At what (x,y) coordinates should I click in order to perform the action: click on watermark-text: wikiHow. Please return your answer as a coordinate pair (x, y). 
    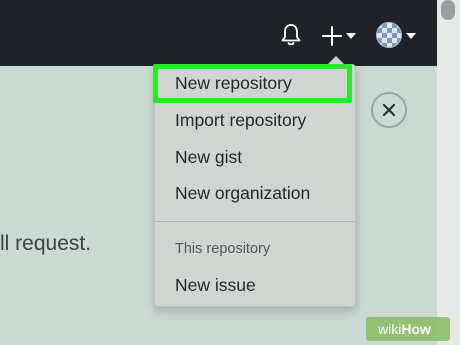
    Looking at the image, I should click on (404, 329).